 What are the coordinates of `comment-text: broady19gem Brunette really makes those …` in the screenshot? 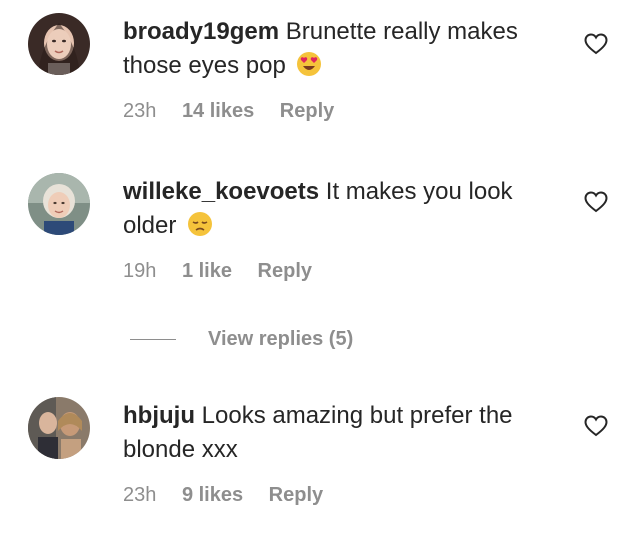 It's located at (343, 49).